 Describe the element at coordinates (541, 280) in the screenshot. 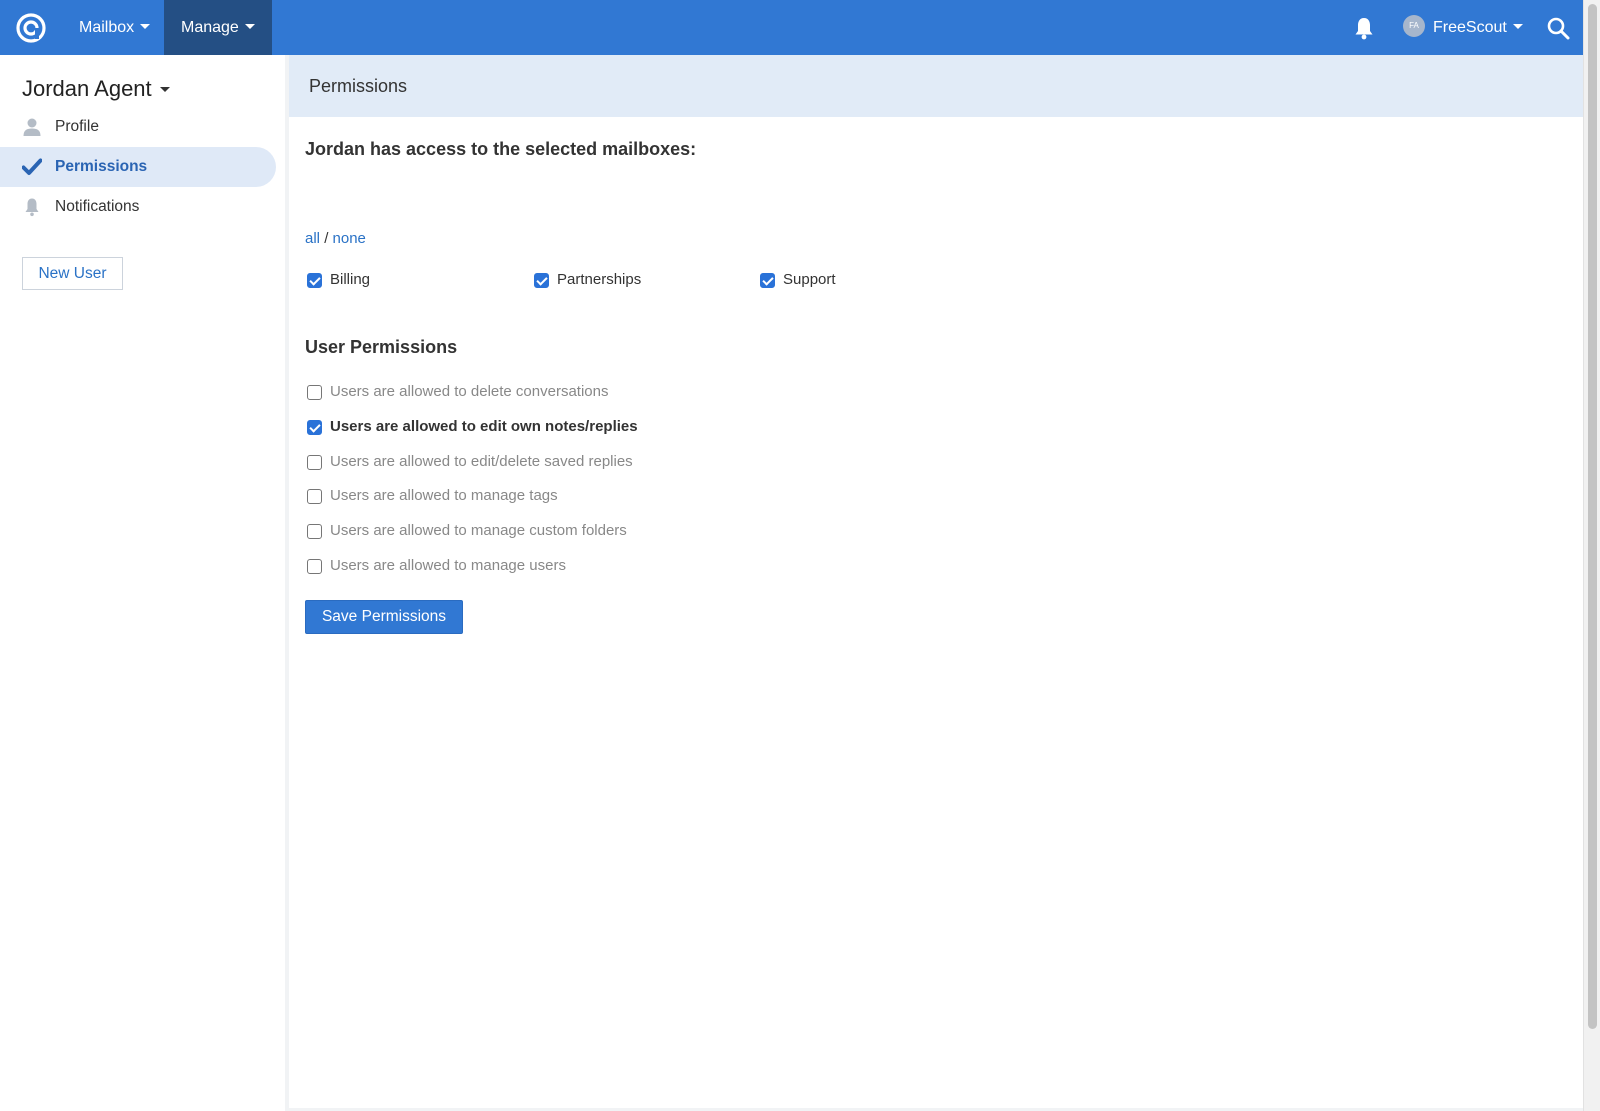

I see `mailbox-partnerships-checkbox` at that location.